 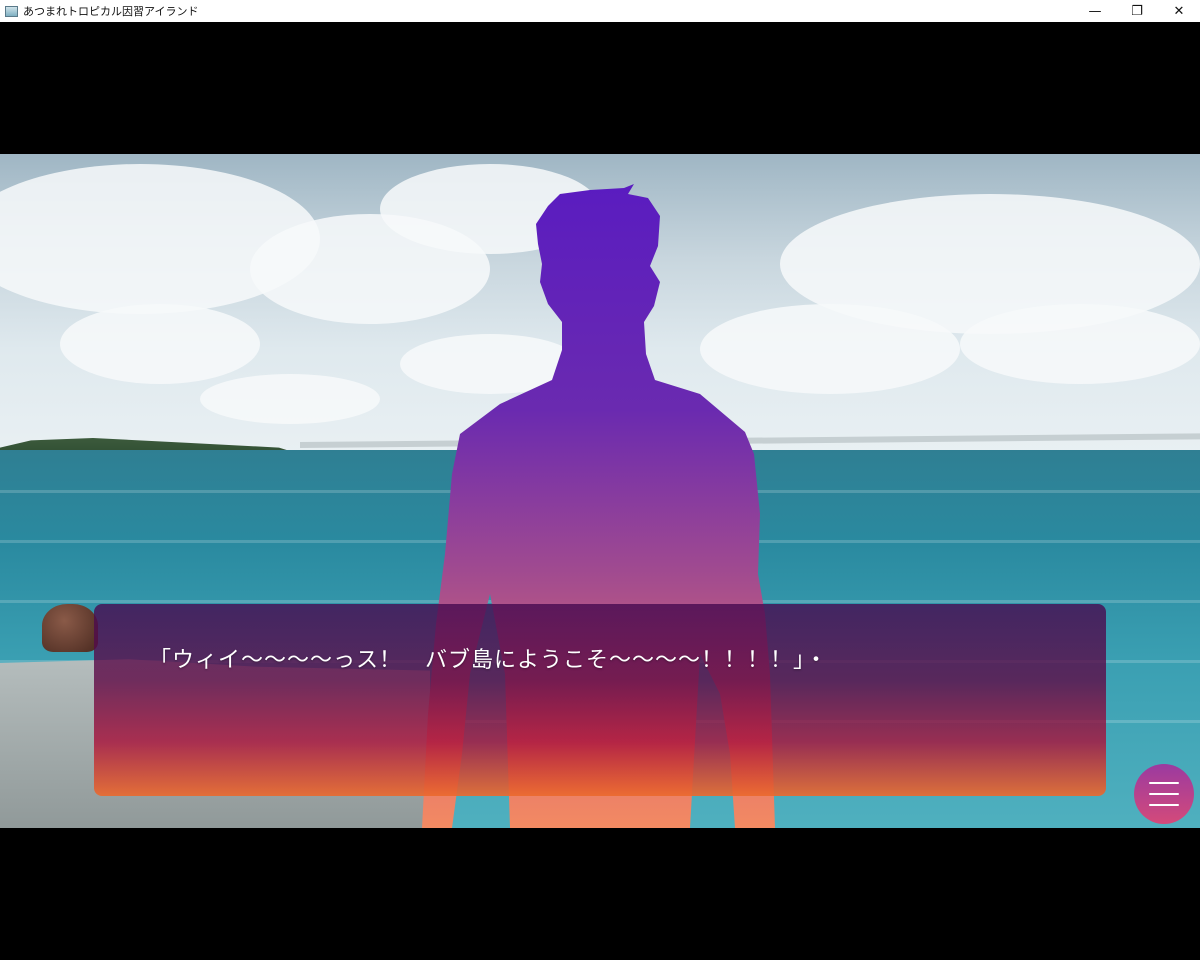 I want to click on window-controls: — ❐ ✕, so click(x=1137, y=11).